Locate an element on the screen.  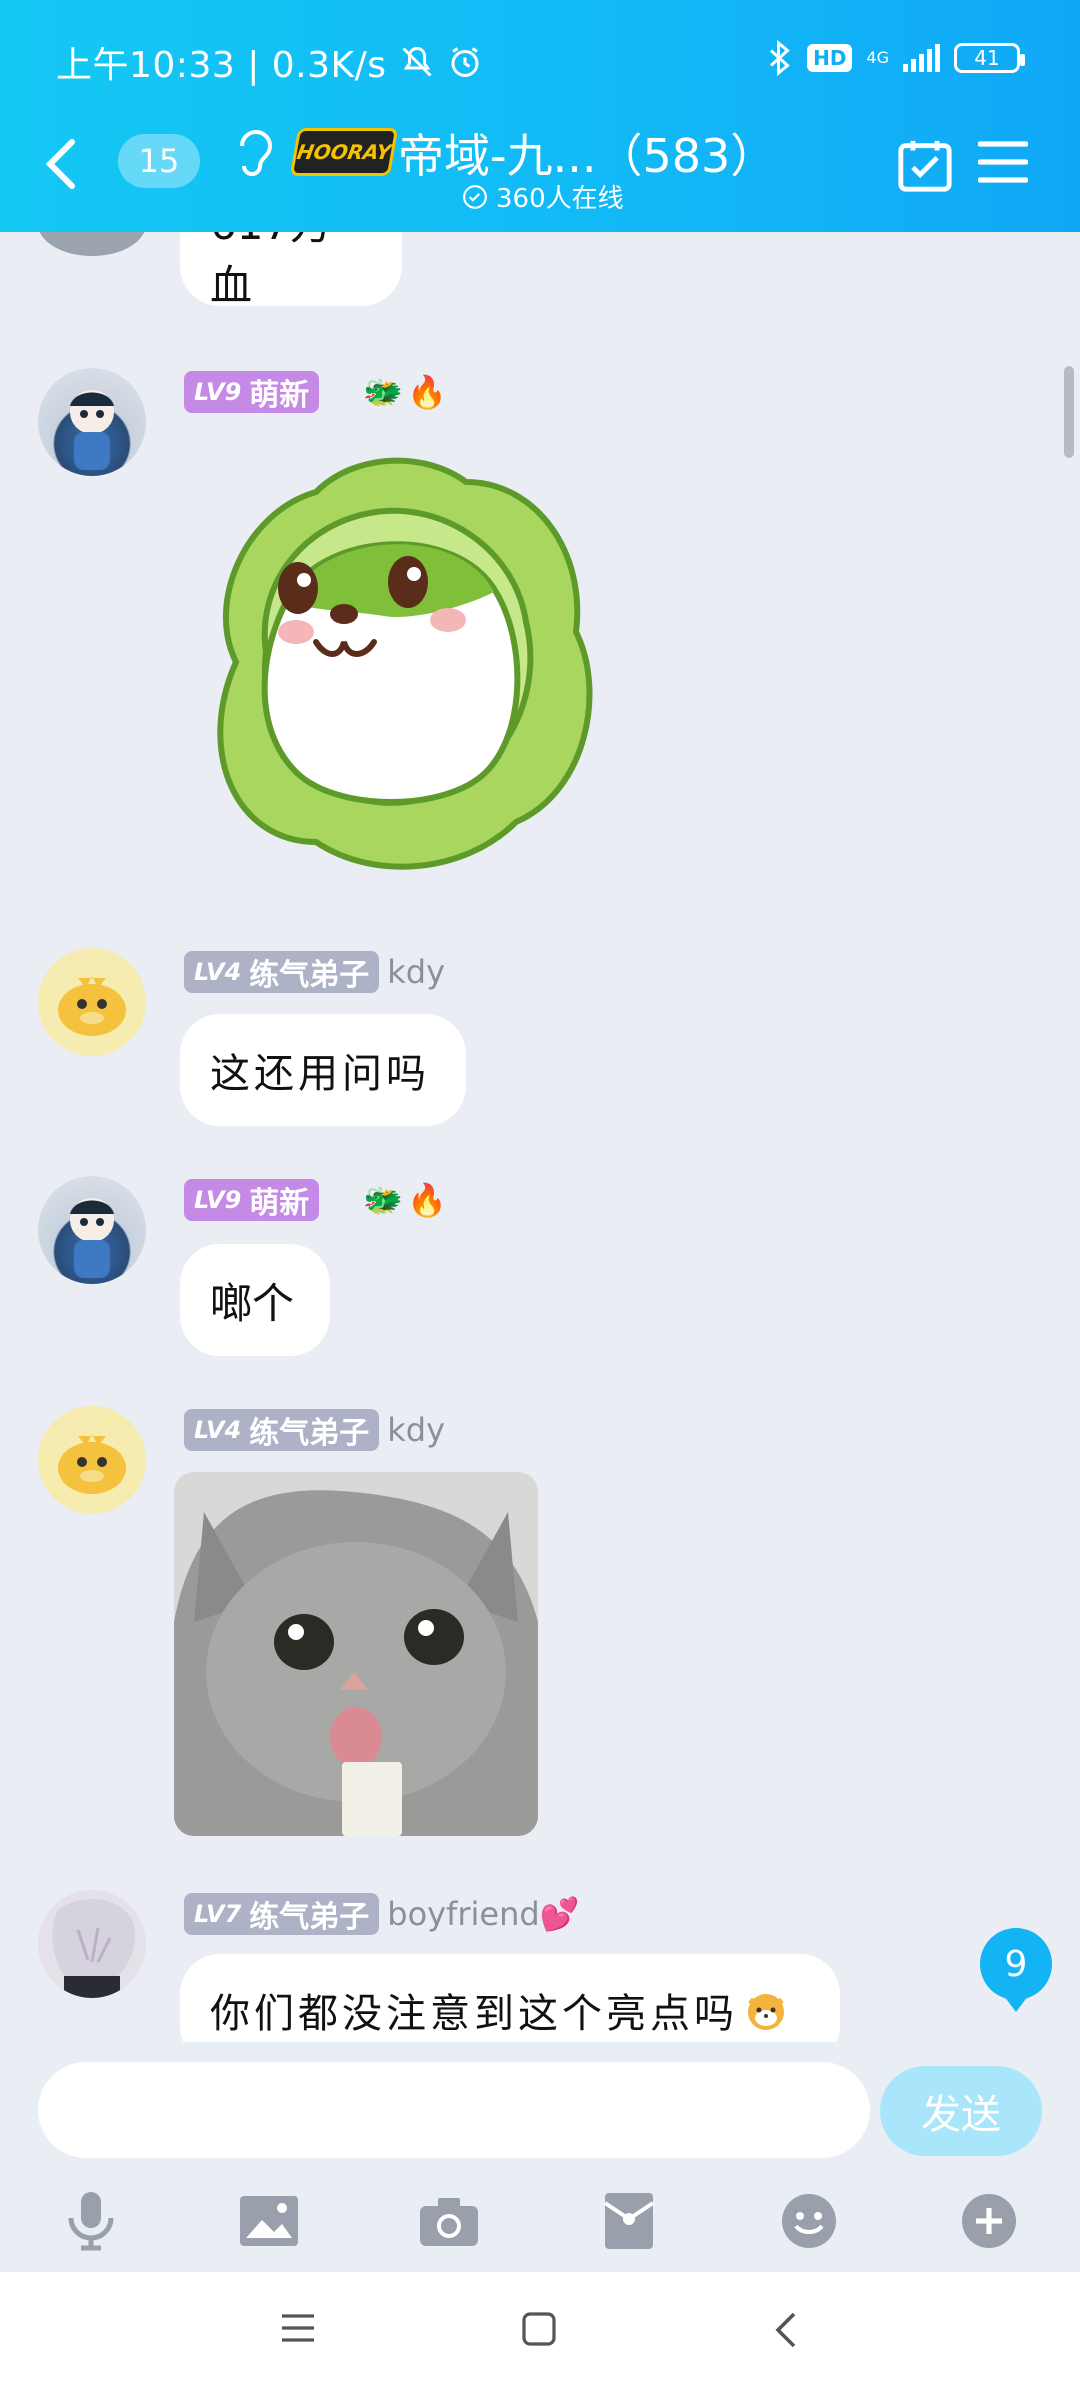
nickname: boyfriend💕 is located at coordinates (483, 1914).